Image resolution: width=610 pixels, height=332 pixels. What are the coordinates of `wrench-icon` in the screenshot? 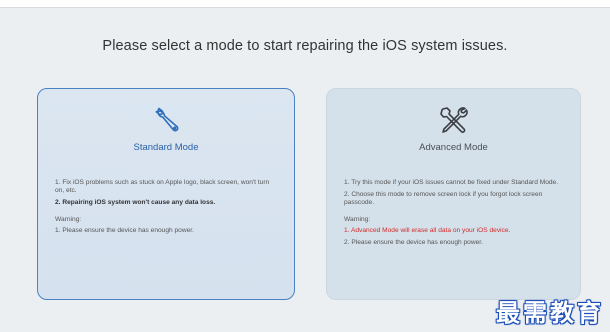 It's located at (167, 119).